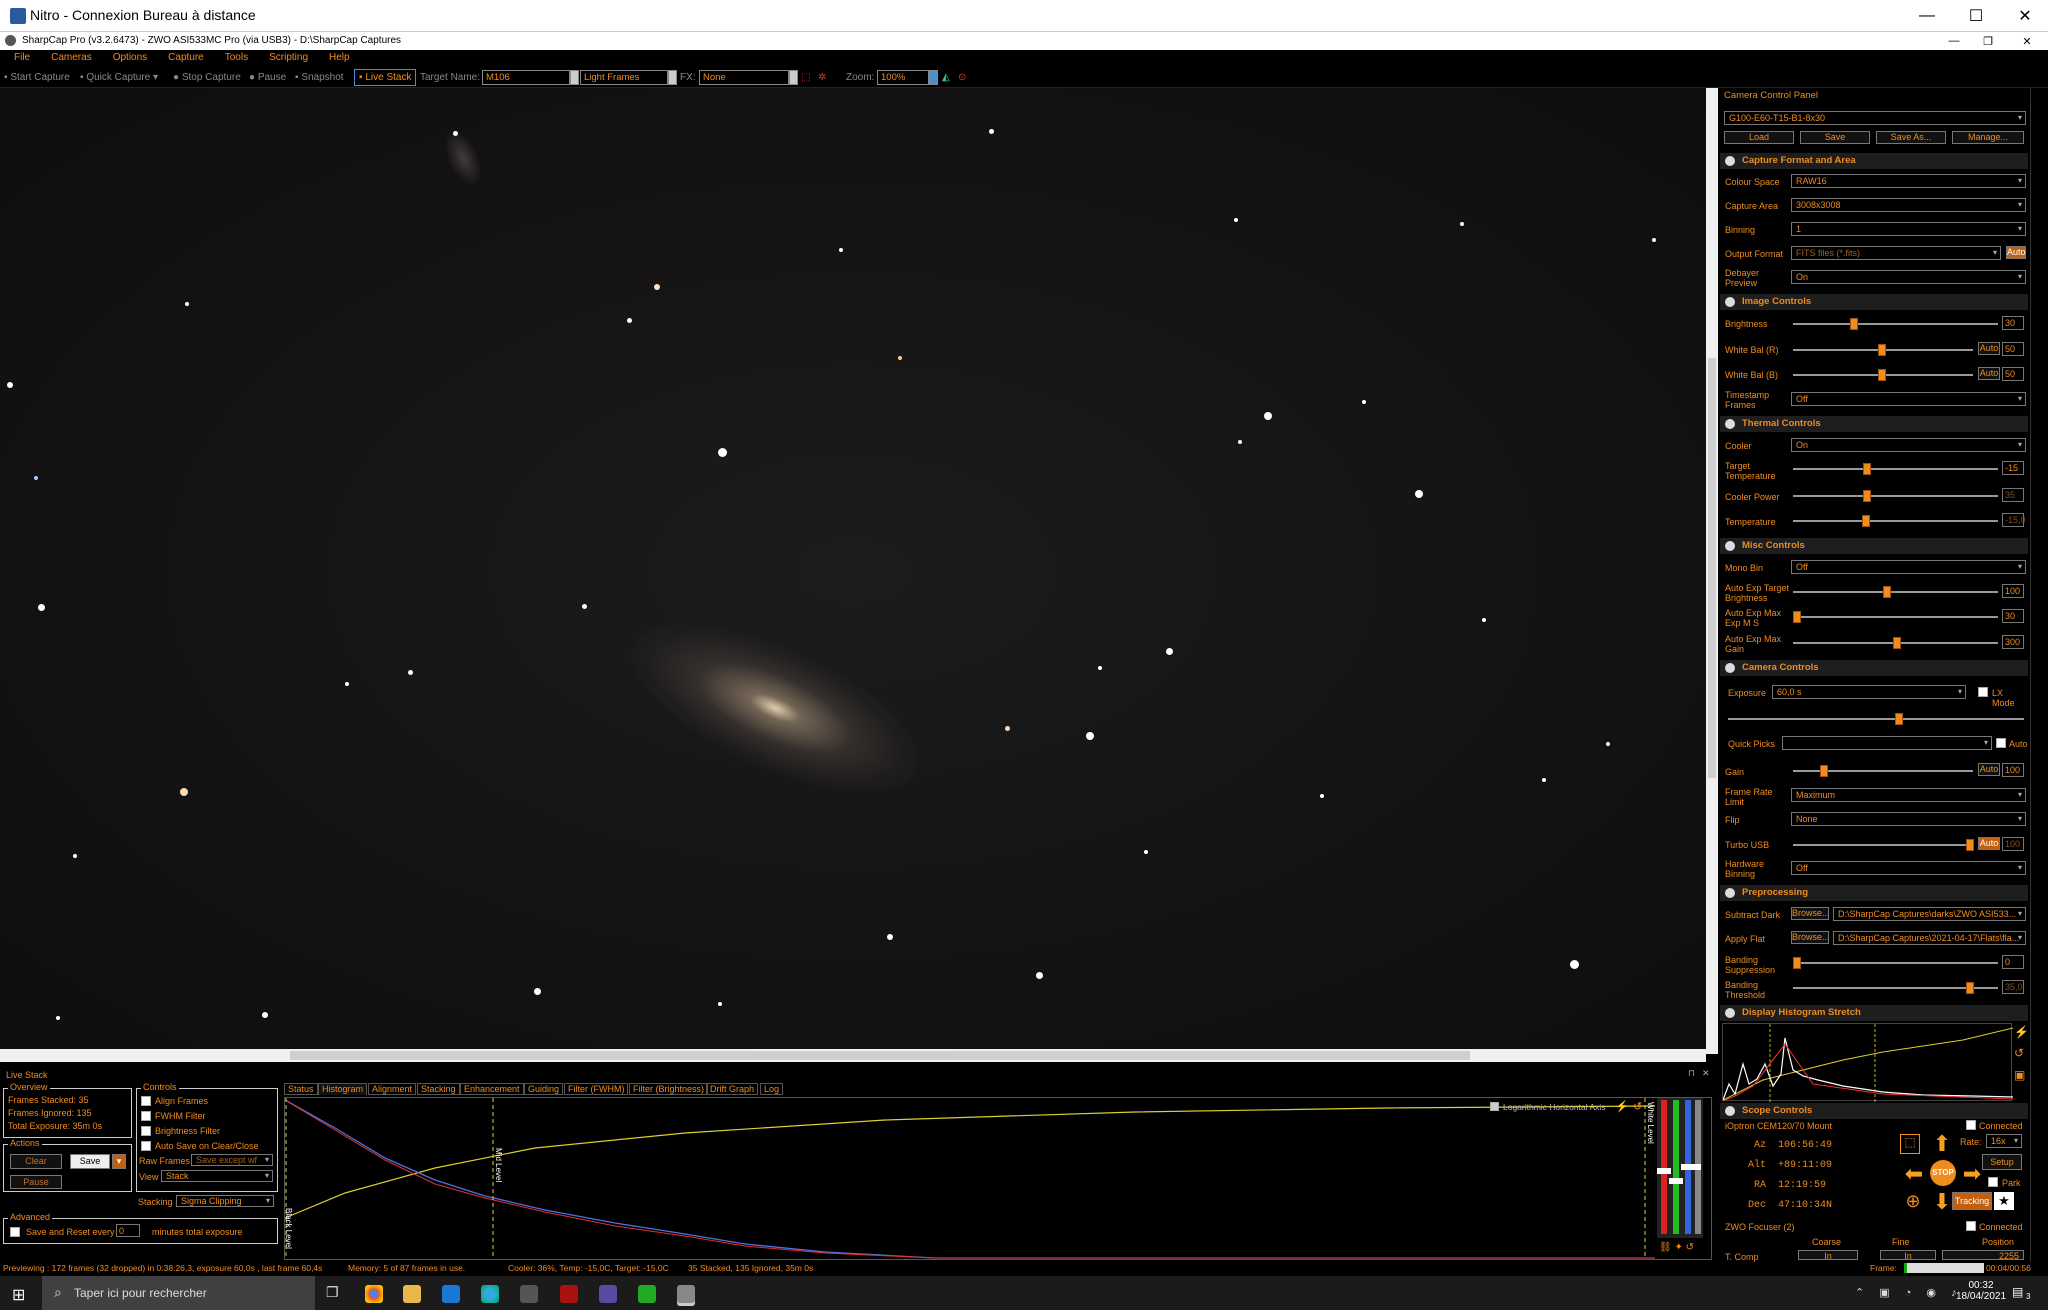 Image resolution: width=2048 pixels, height=1310 pixels. What do you see at coordinates (1680, 1168) in the screenshot?
I see `color-balance-sliders` at bounding box center [1680, 1168].